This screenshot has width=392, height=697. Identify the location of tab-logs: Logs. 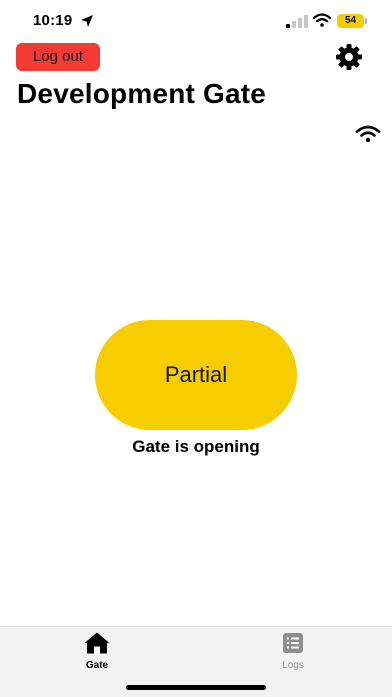
(293, 653).